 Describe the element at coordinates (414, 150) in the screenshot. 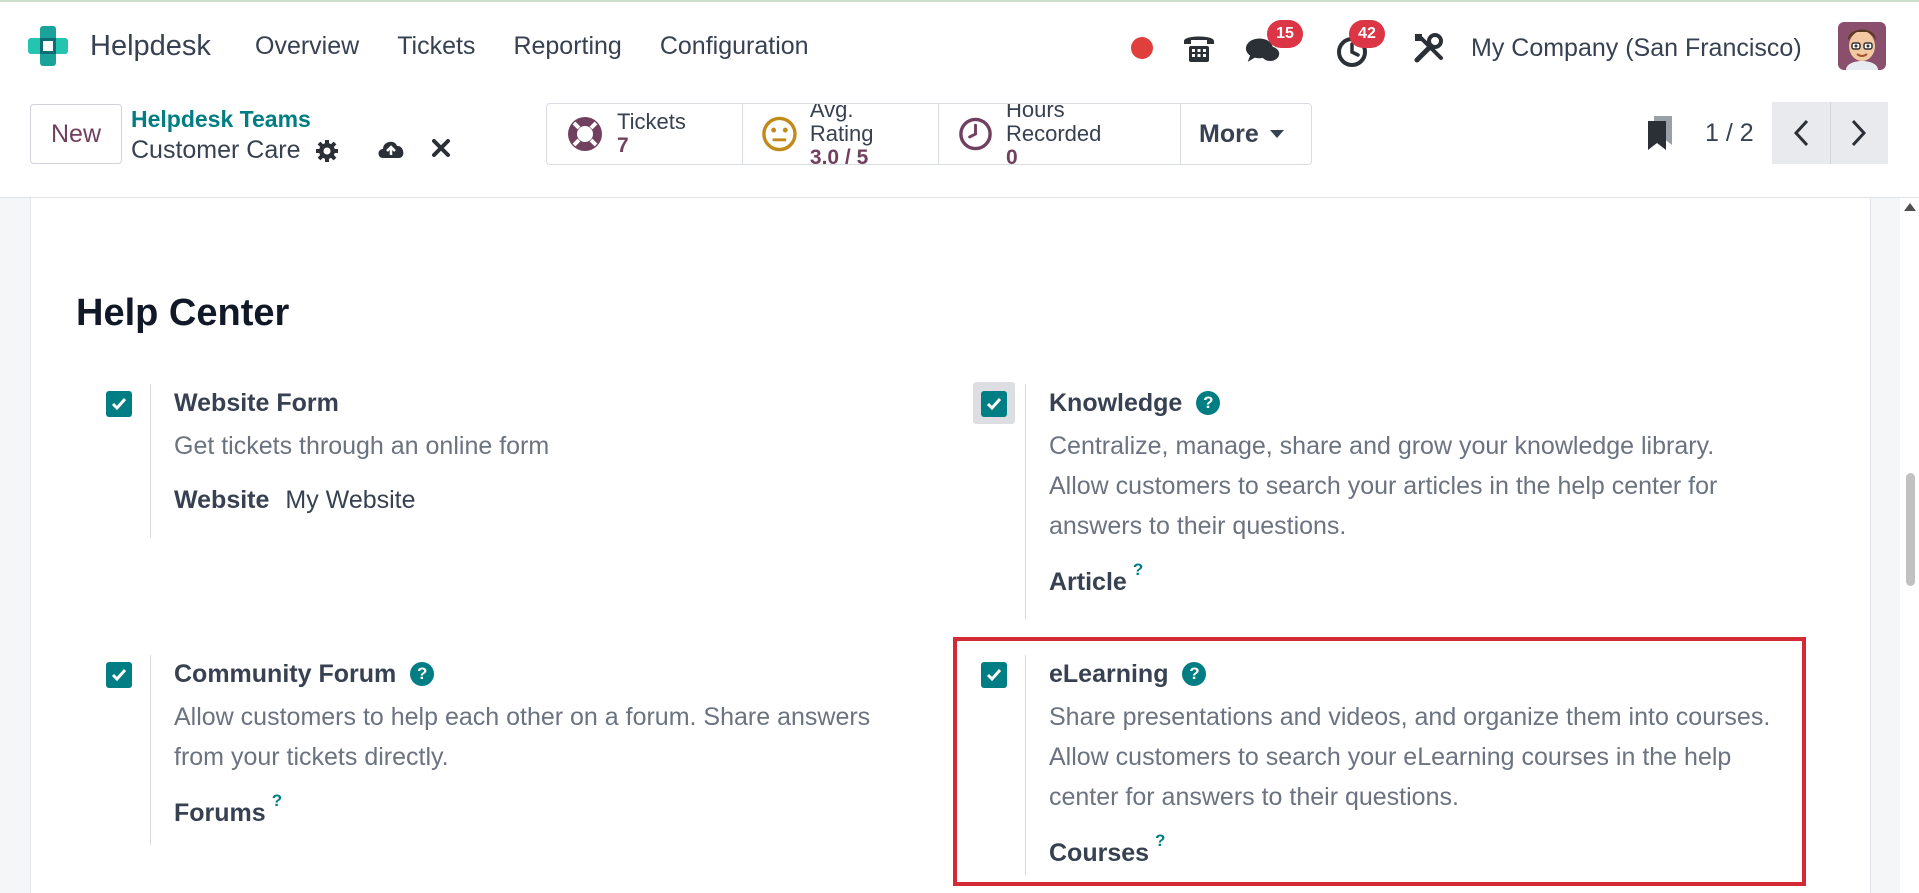

I see `record-actions` at that location.